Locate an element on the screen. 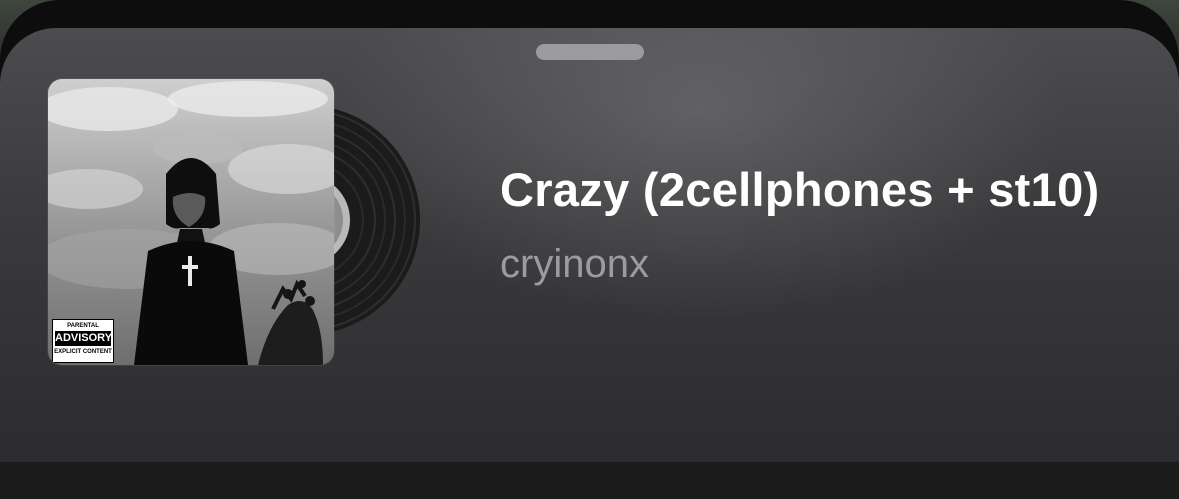 The width and height of the screenshot is (1179, 499). sheet-grabber-handle is located at coordinates (590, 52).